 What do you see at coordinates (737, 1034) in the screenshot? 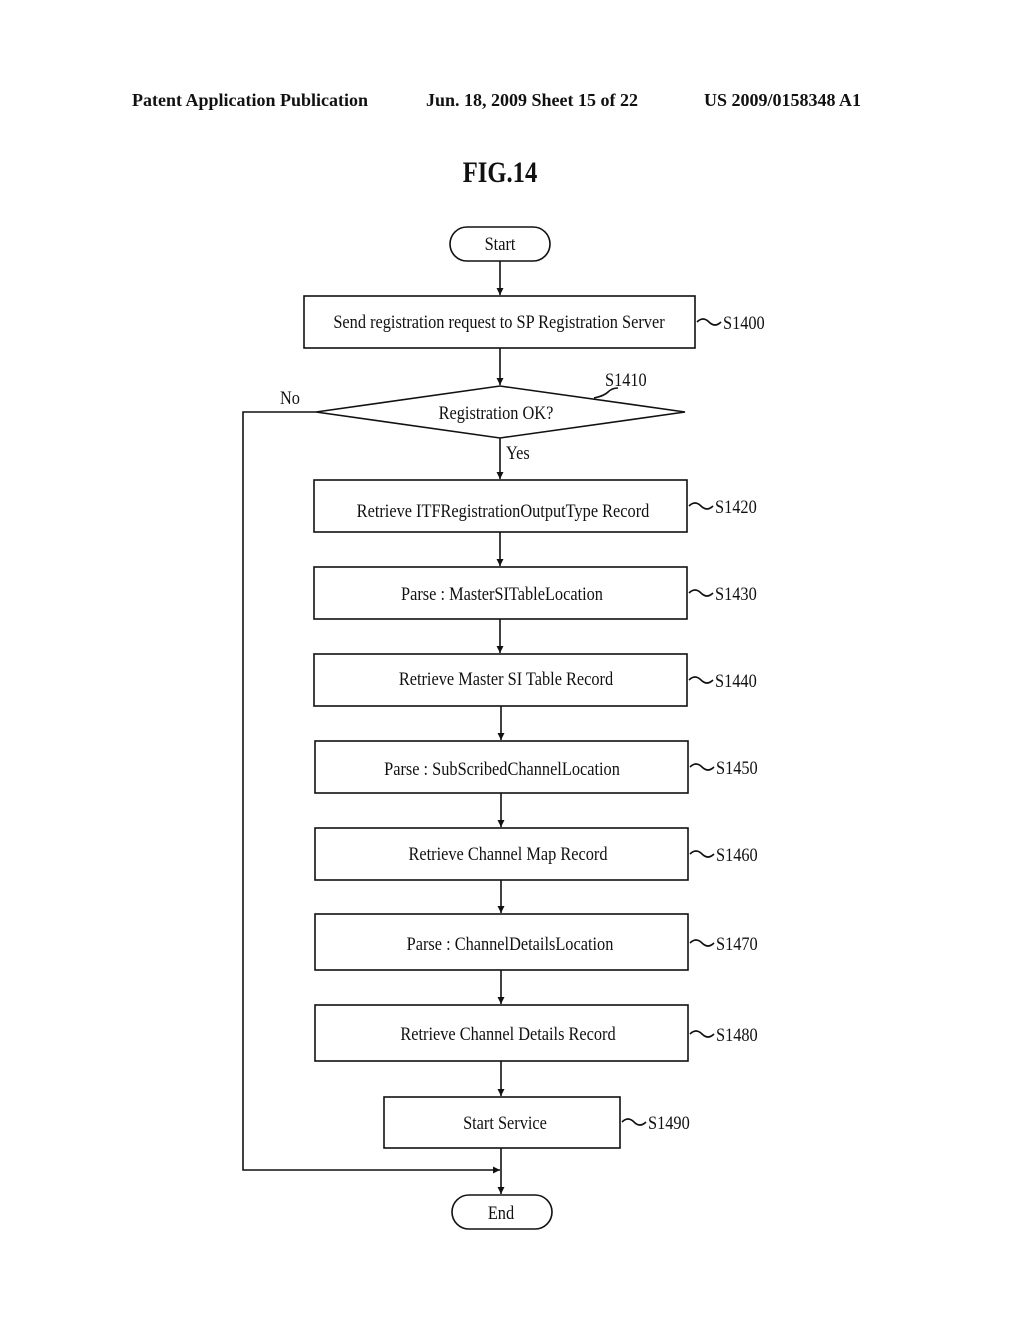
I see `step-id: S1480` at bounding box center [737, 1034].